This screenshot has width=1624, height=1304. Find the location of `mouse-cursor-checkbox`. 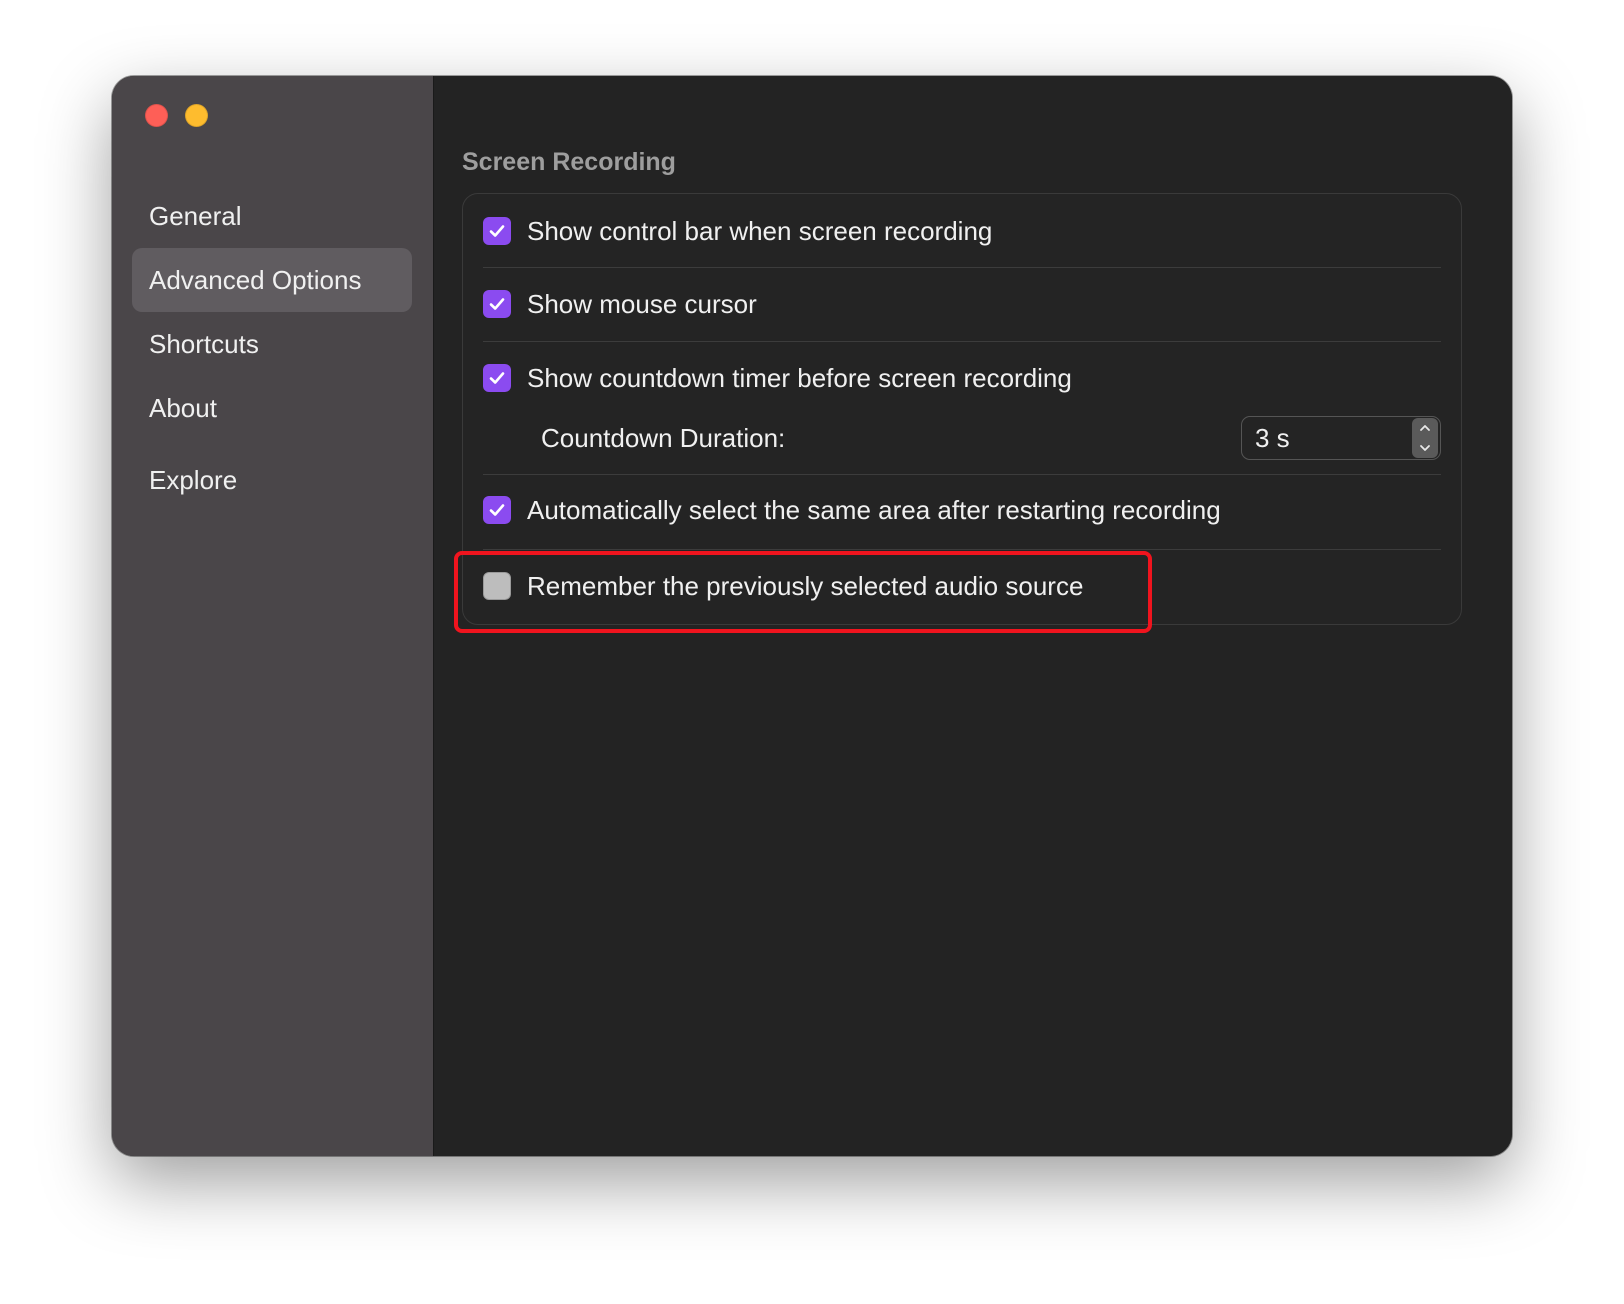

mouse-cursor-checkbox is located at coordinates (497, 304).